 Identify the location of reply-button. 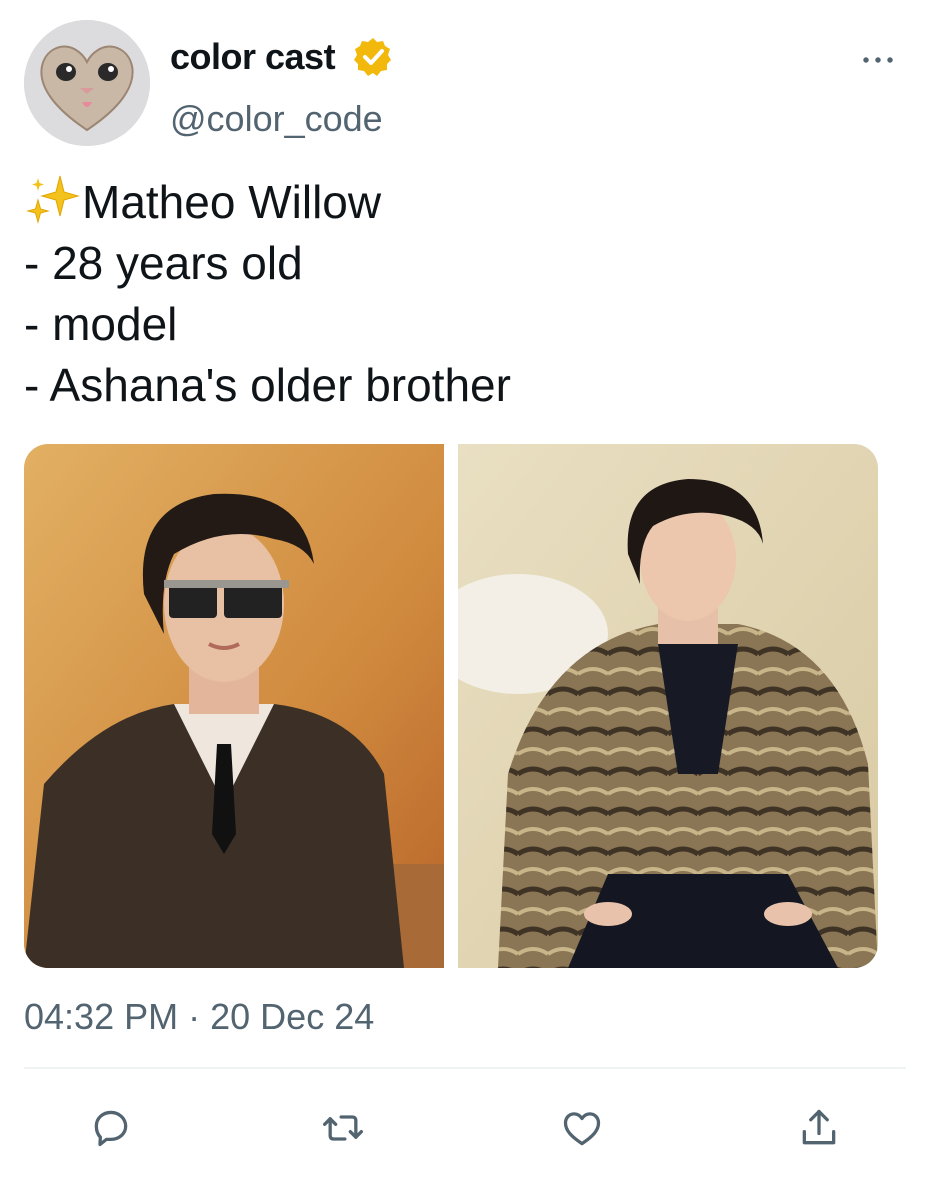
(111, 1128).